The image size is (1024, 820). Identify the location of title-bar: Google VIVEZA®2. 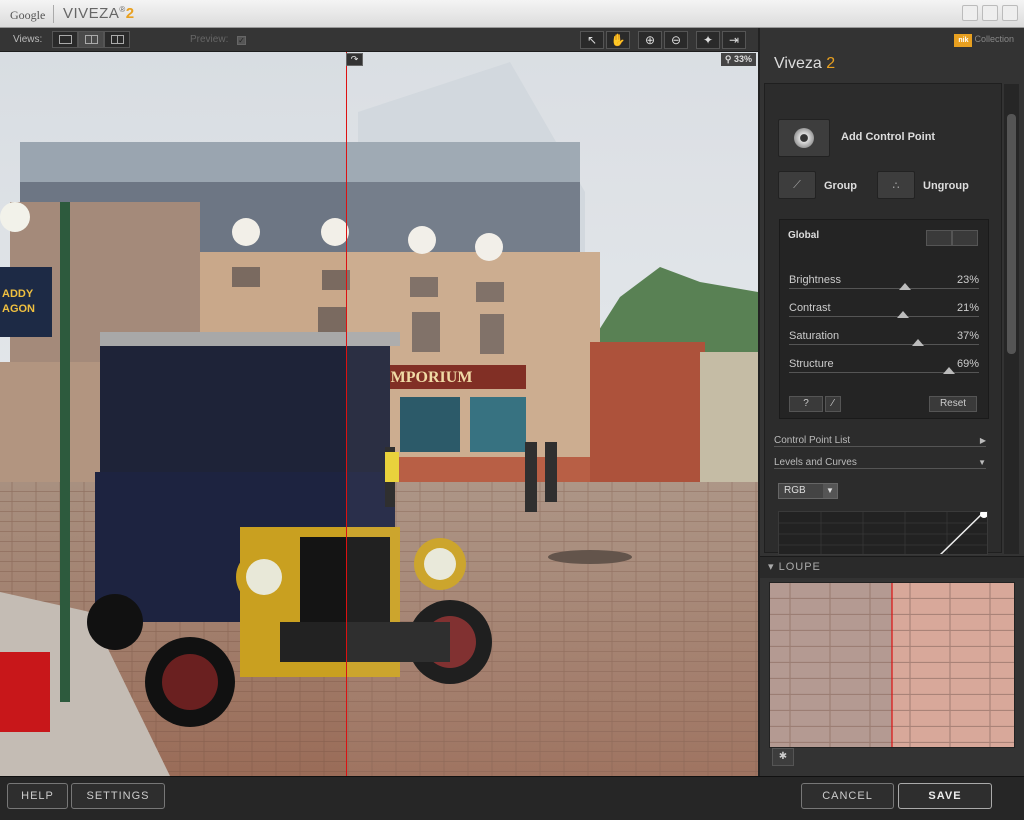
(512, 14).